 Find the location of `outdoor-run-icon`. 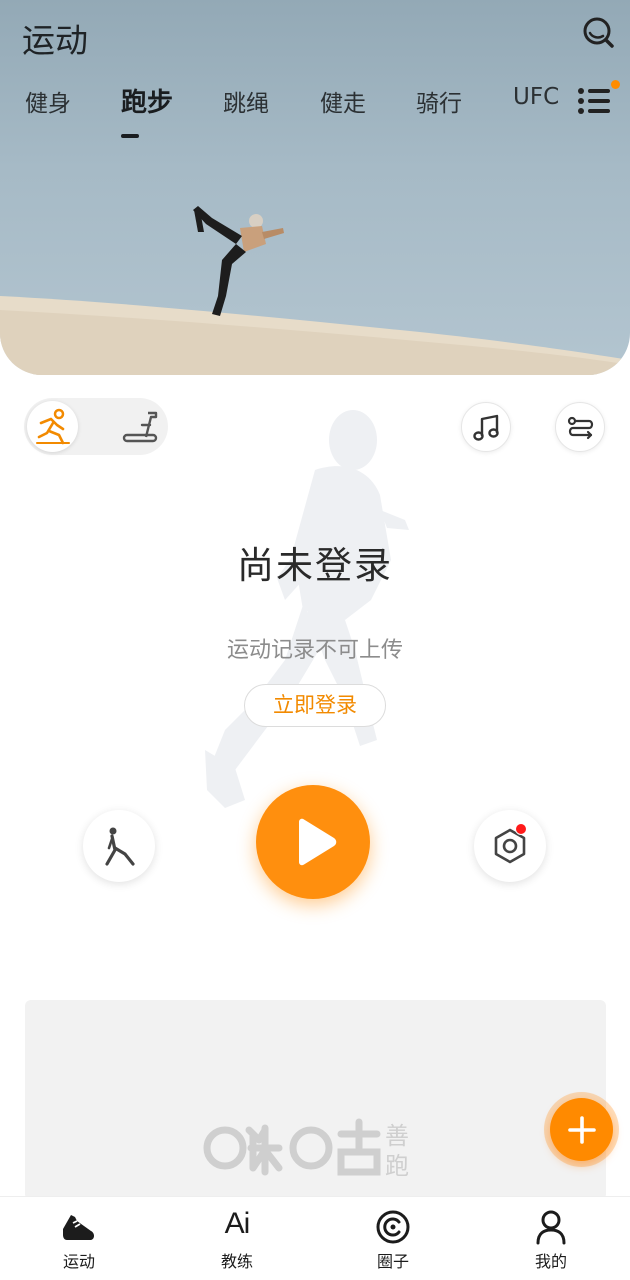

outdoor-run-icon is located at coordinates (53, 426).